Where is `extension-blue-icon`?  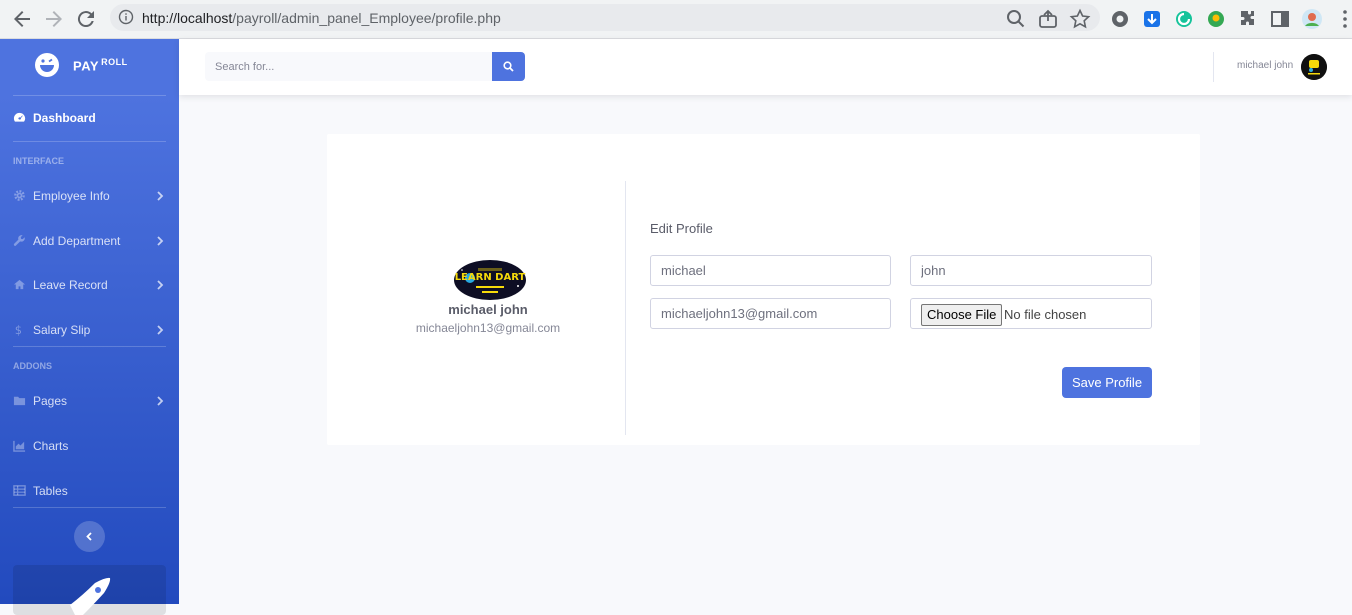 extension-blue-icon is located at coordinates (1152, 19).